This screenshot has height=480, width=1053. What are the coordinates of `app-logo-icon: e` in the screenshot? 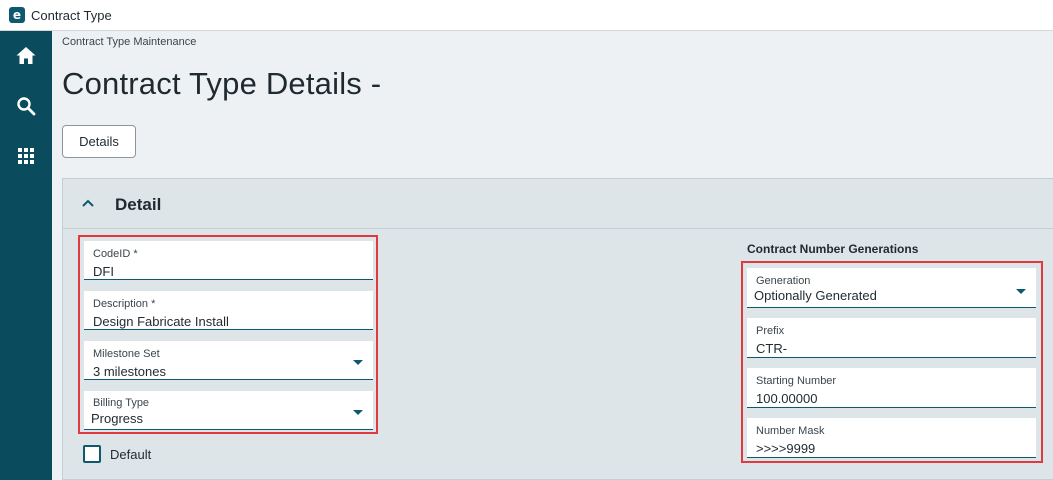 It's located at (17, 15).